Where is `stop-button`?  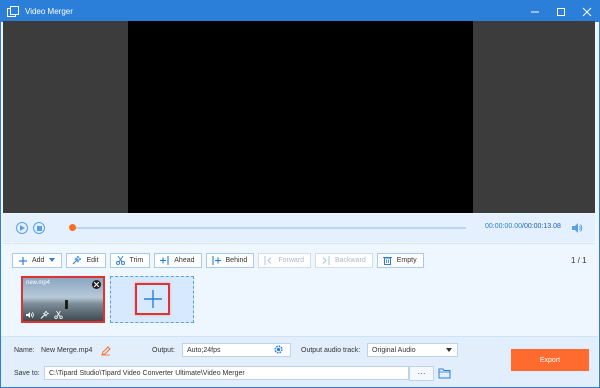
stop-button is located at coordinates (39, 228).